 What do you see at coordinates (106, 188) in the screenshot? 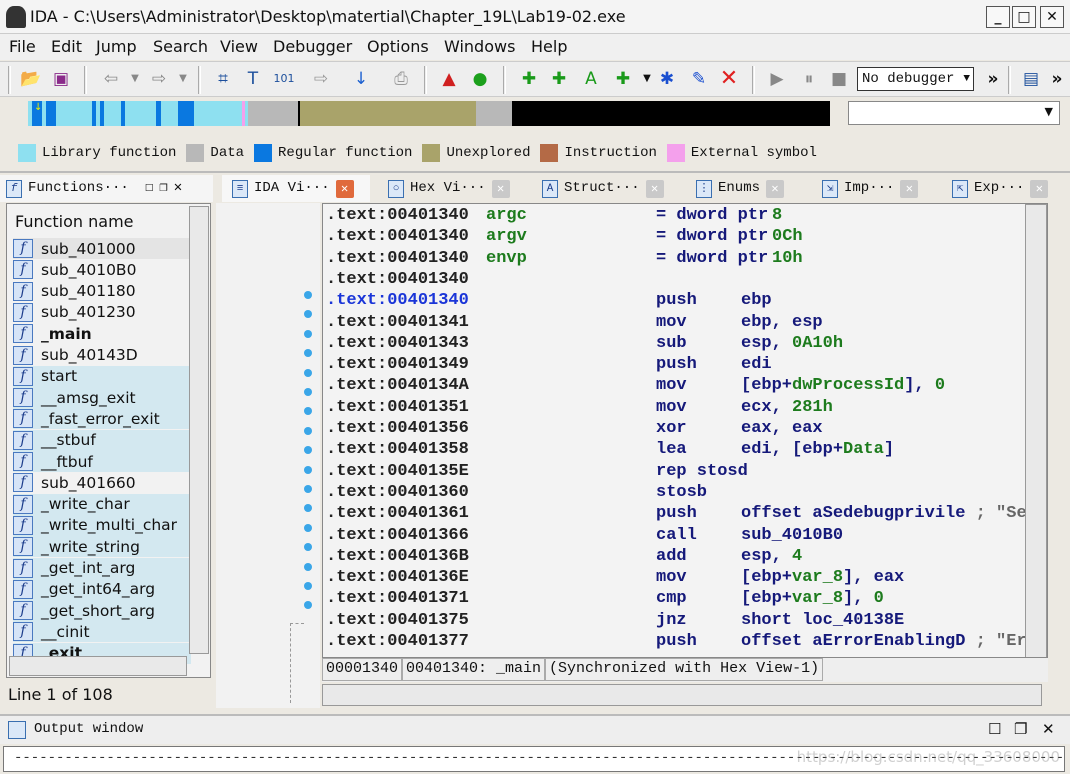
I see `tab-functions: f Functions··· ☐ ❐ ✕` at bounding box center [106, 188].